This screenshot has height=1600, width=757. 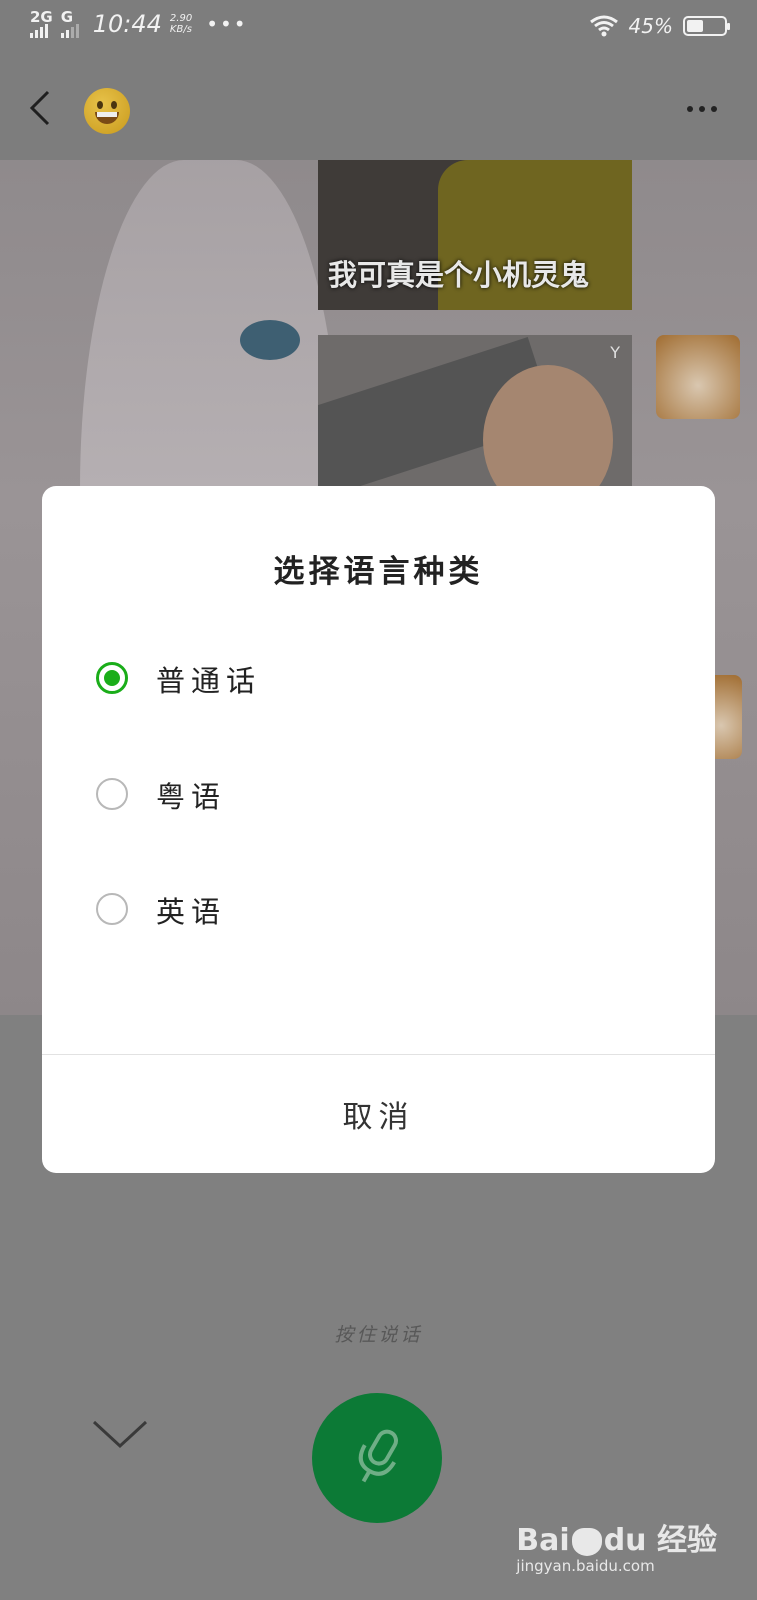 What do you see at coordinates (698, 377) in the screenshot?
I see `avatar` at bounding box center [698, 377].